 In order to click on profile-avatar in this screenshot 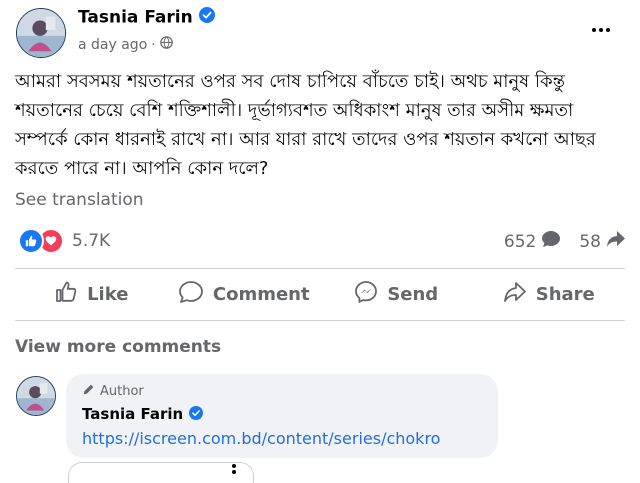, I will do `click(41, 33)`.